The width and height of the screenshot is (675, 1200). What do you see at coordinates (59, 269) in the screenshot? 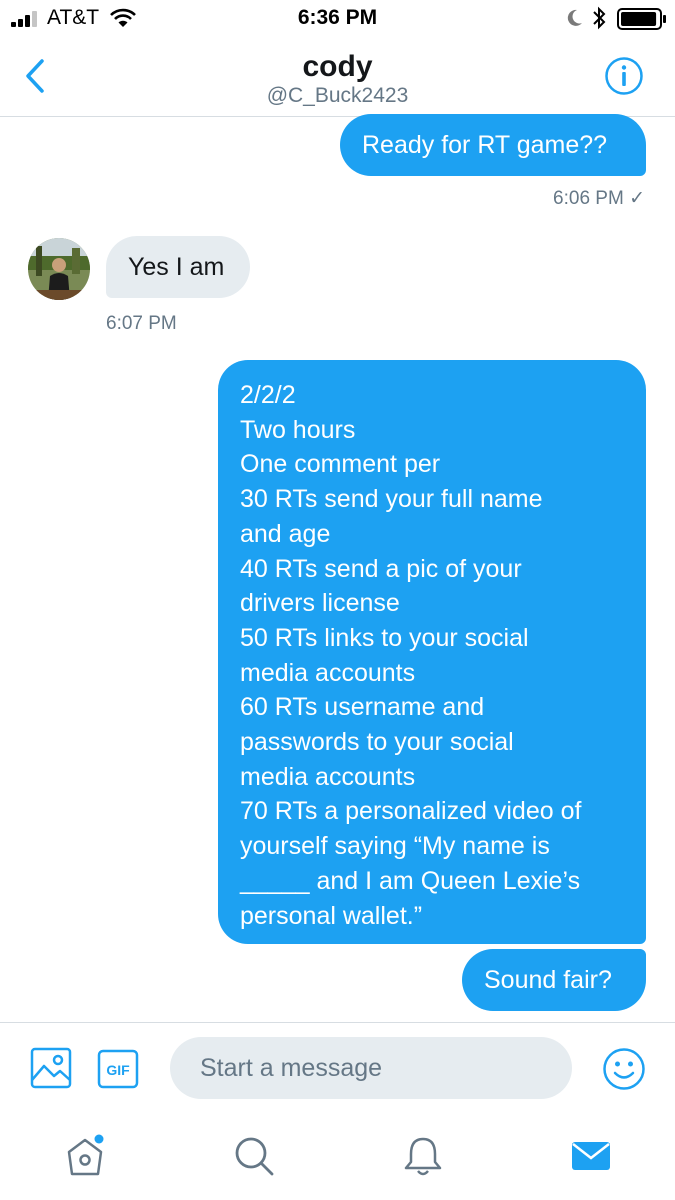
I see `avatar` at bounding box center [59, 269].